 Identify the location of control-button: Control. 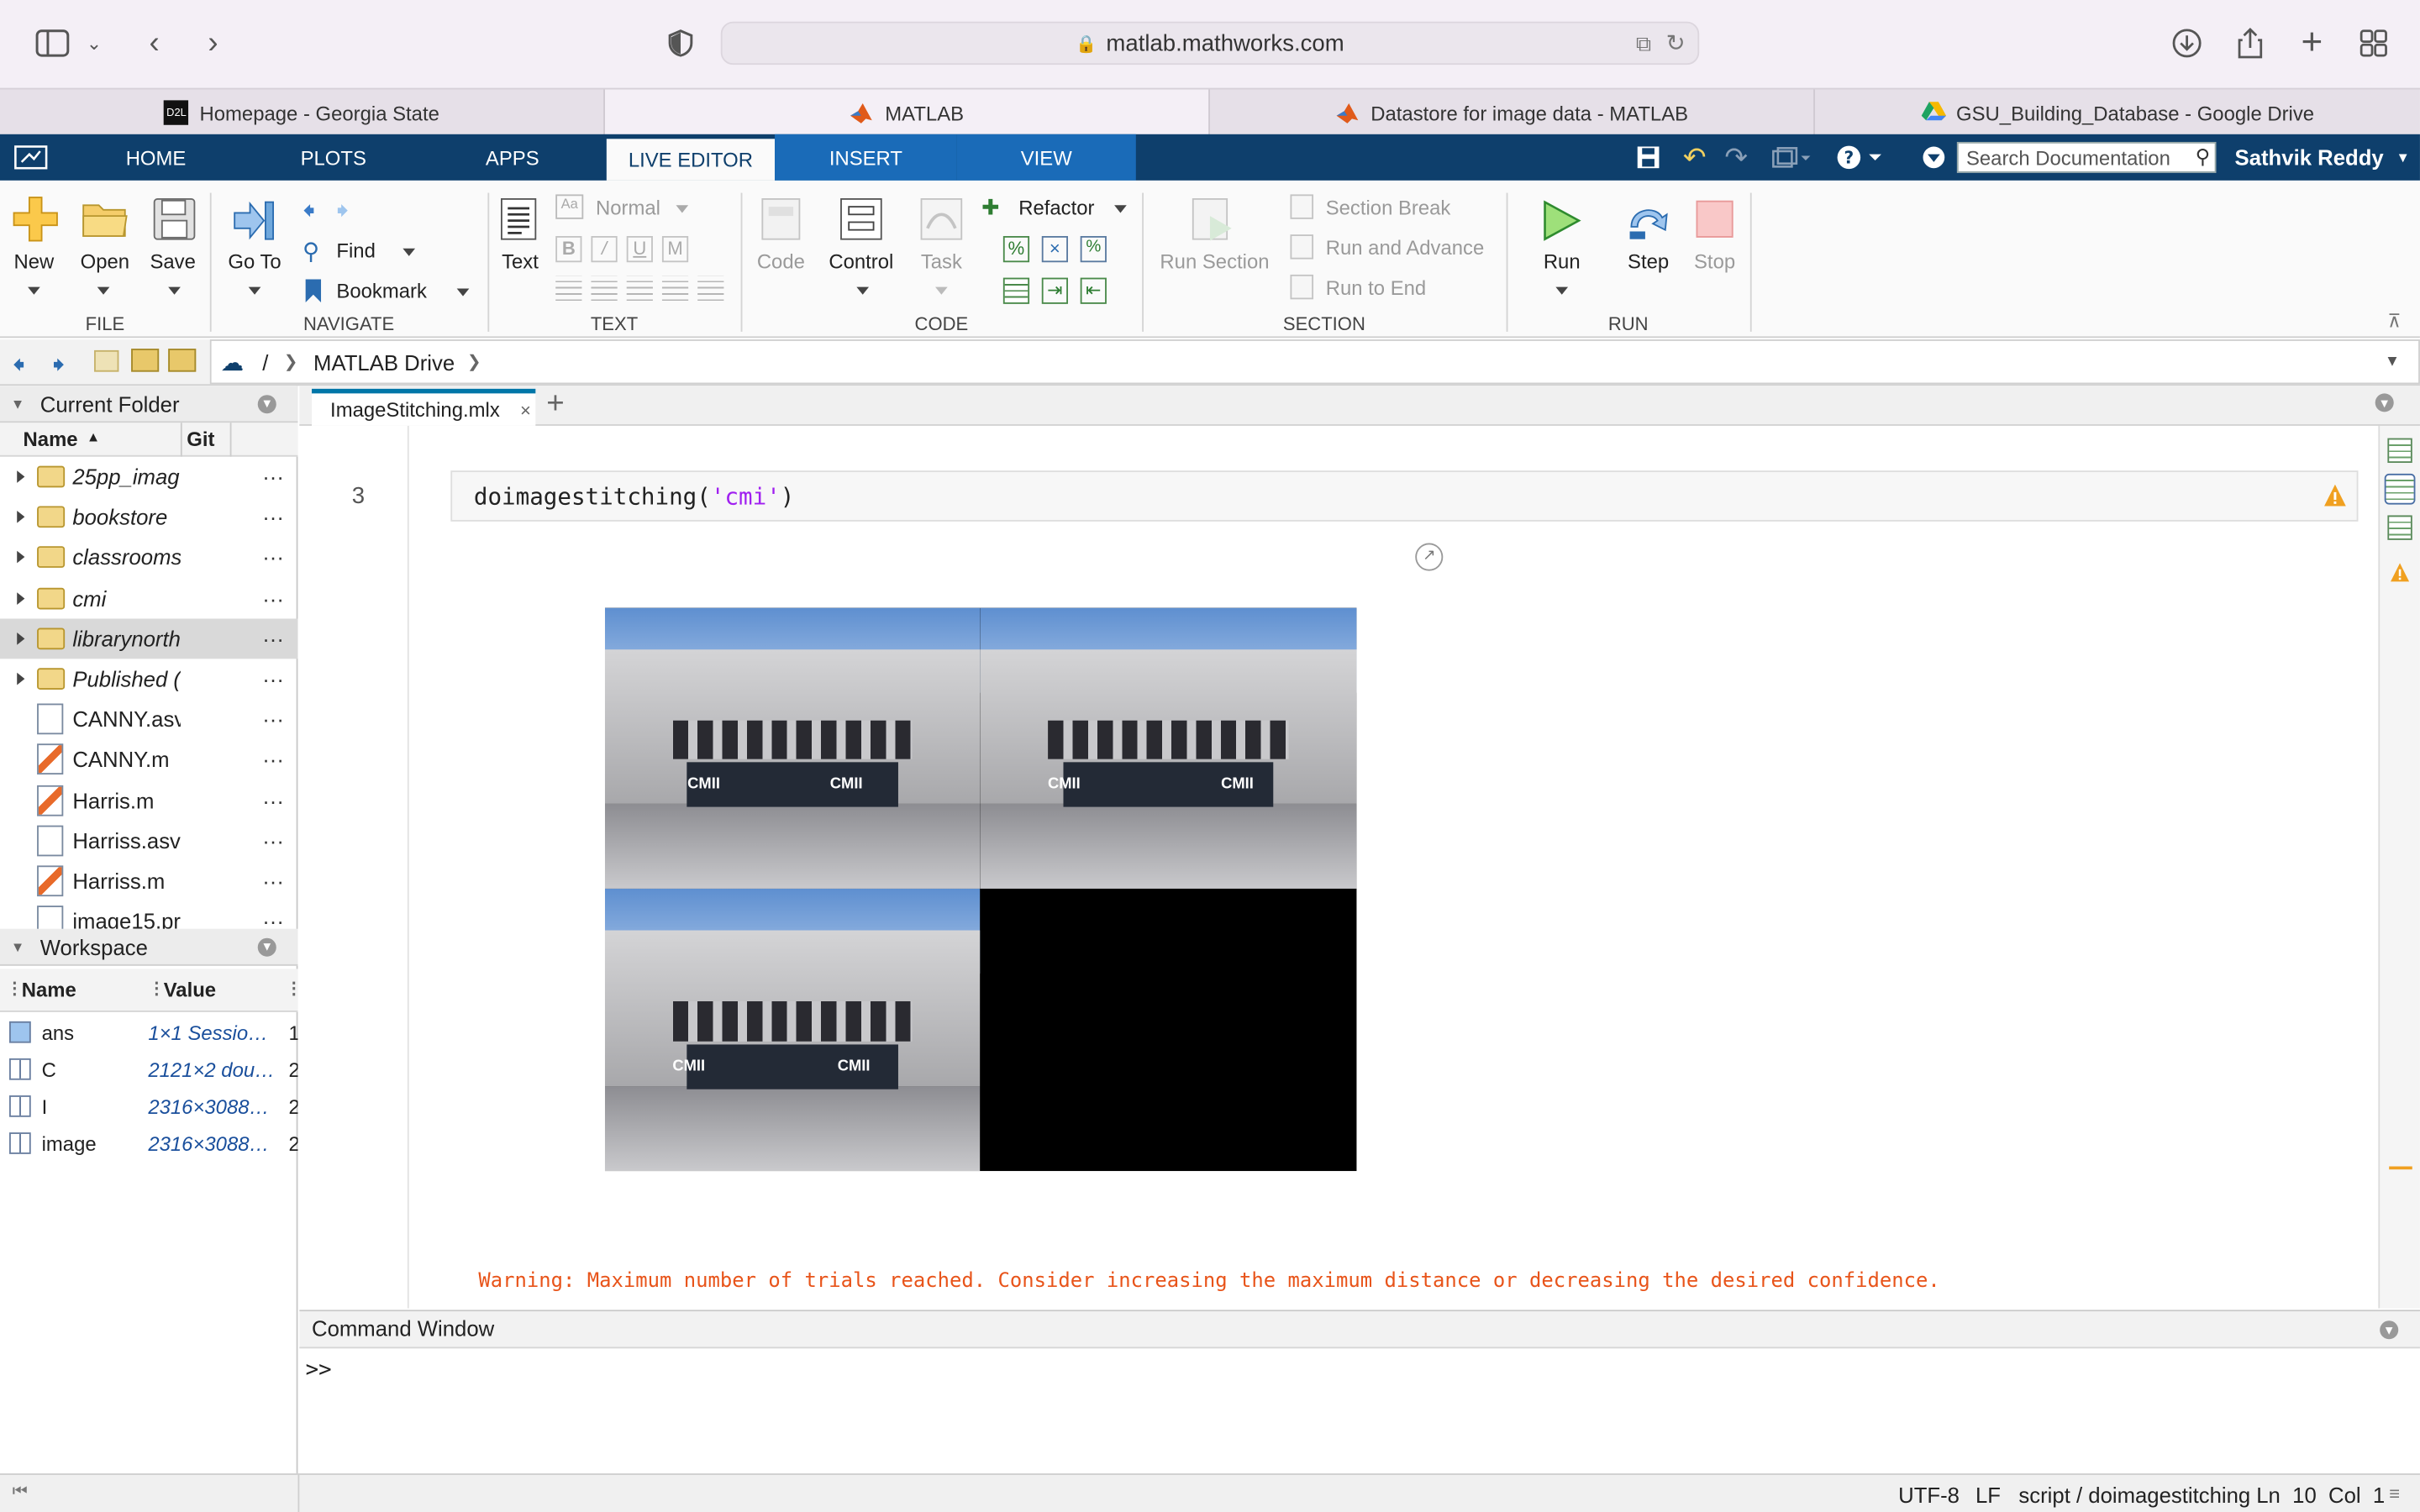
(862, 262).